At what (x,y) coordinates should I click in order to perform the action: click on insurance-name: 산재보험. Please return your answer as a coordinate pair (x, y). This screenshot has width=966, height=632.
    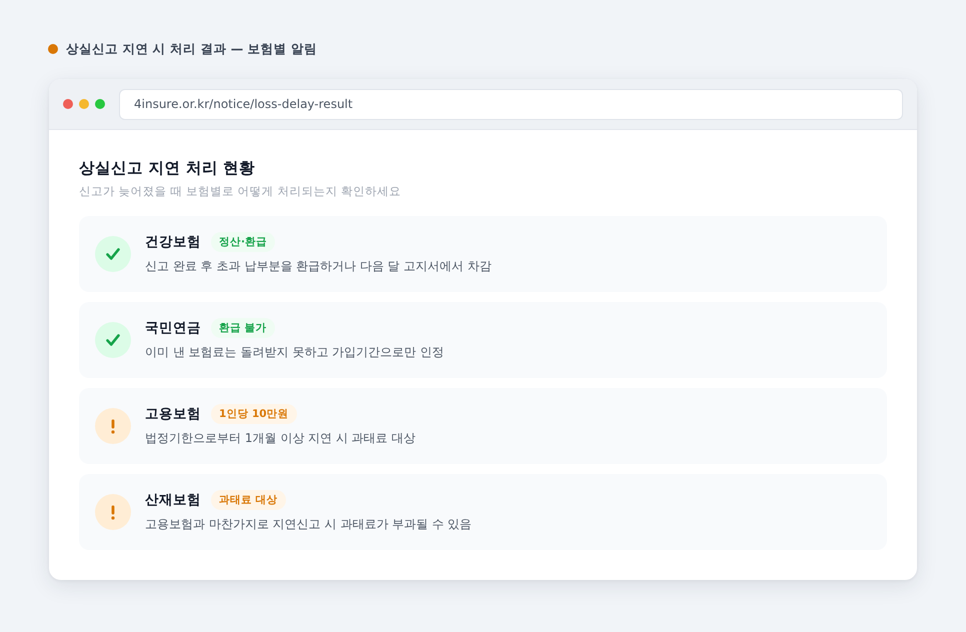
    Looking at the image, I should click on (173, 500).